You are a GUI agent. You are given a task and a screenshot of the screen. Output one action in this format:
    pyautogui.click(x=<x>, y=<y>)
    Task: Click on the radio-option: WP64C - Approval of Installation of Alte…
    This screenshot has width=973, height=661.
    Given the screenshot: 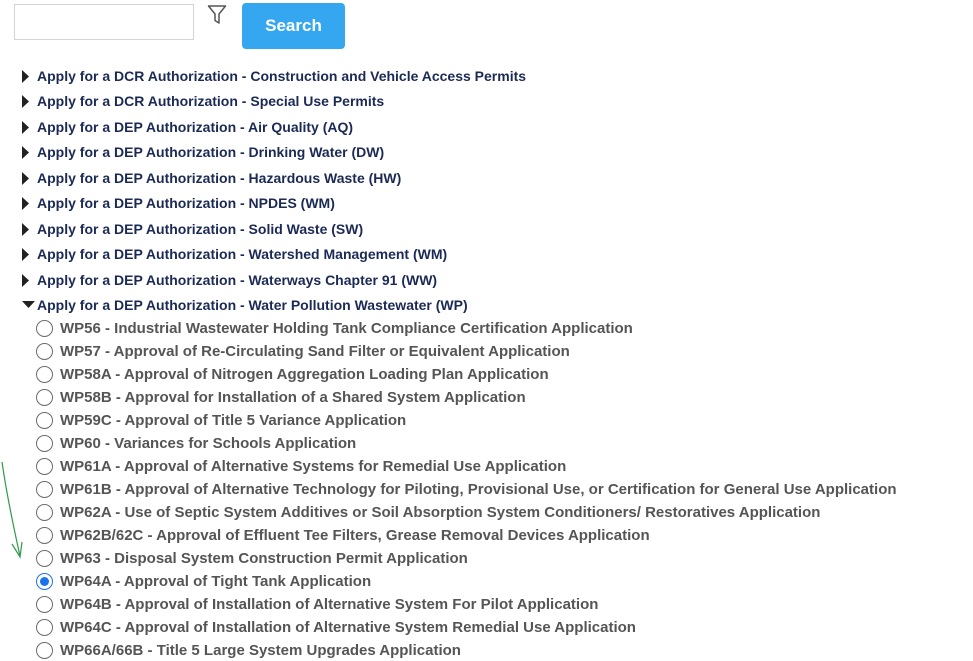 What is the action you would take?
    pyautogui.click(x=503, y=627)
    